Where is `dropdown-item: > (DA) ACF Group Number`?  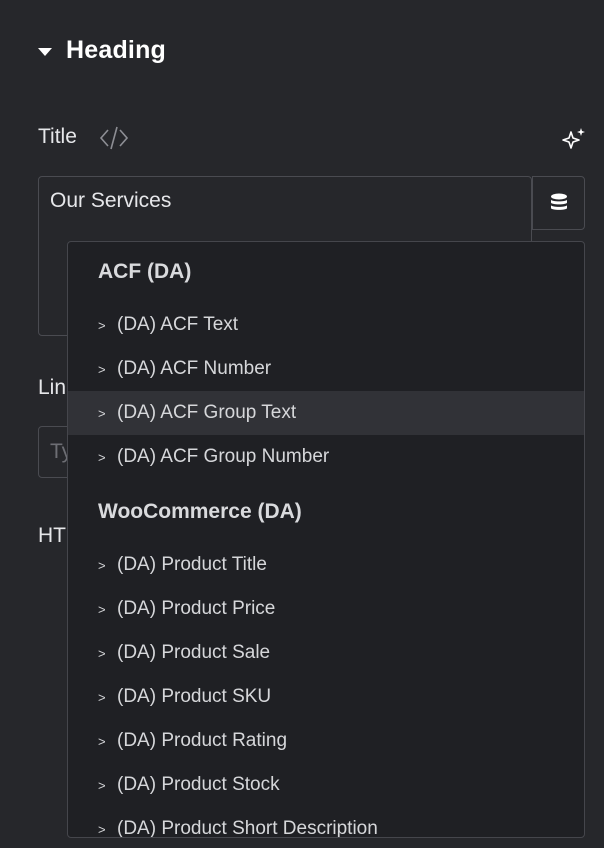 dropdown-item: > (DA) ACF Group Number is located at coordinates (326, 457).